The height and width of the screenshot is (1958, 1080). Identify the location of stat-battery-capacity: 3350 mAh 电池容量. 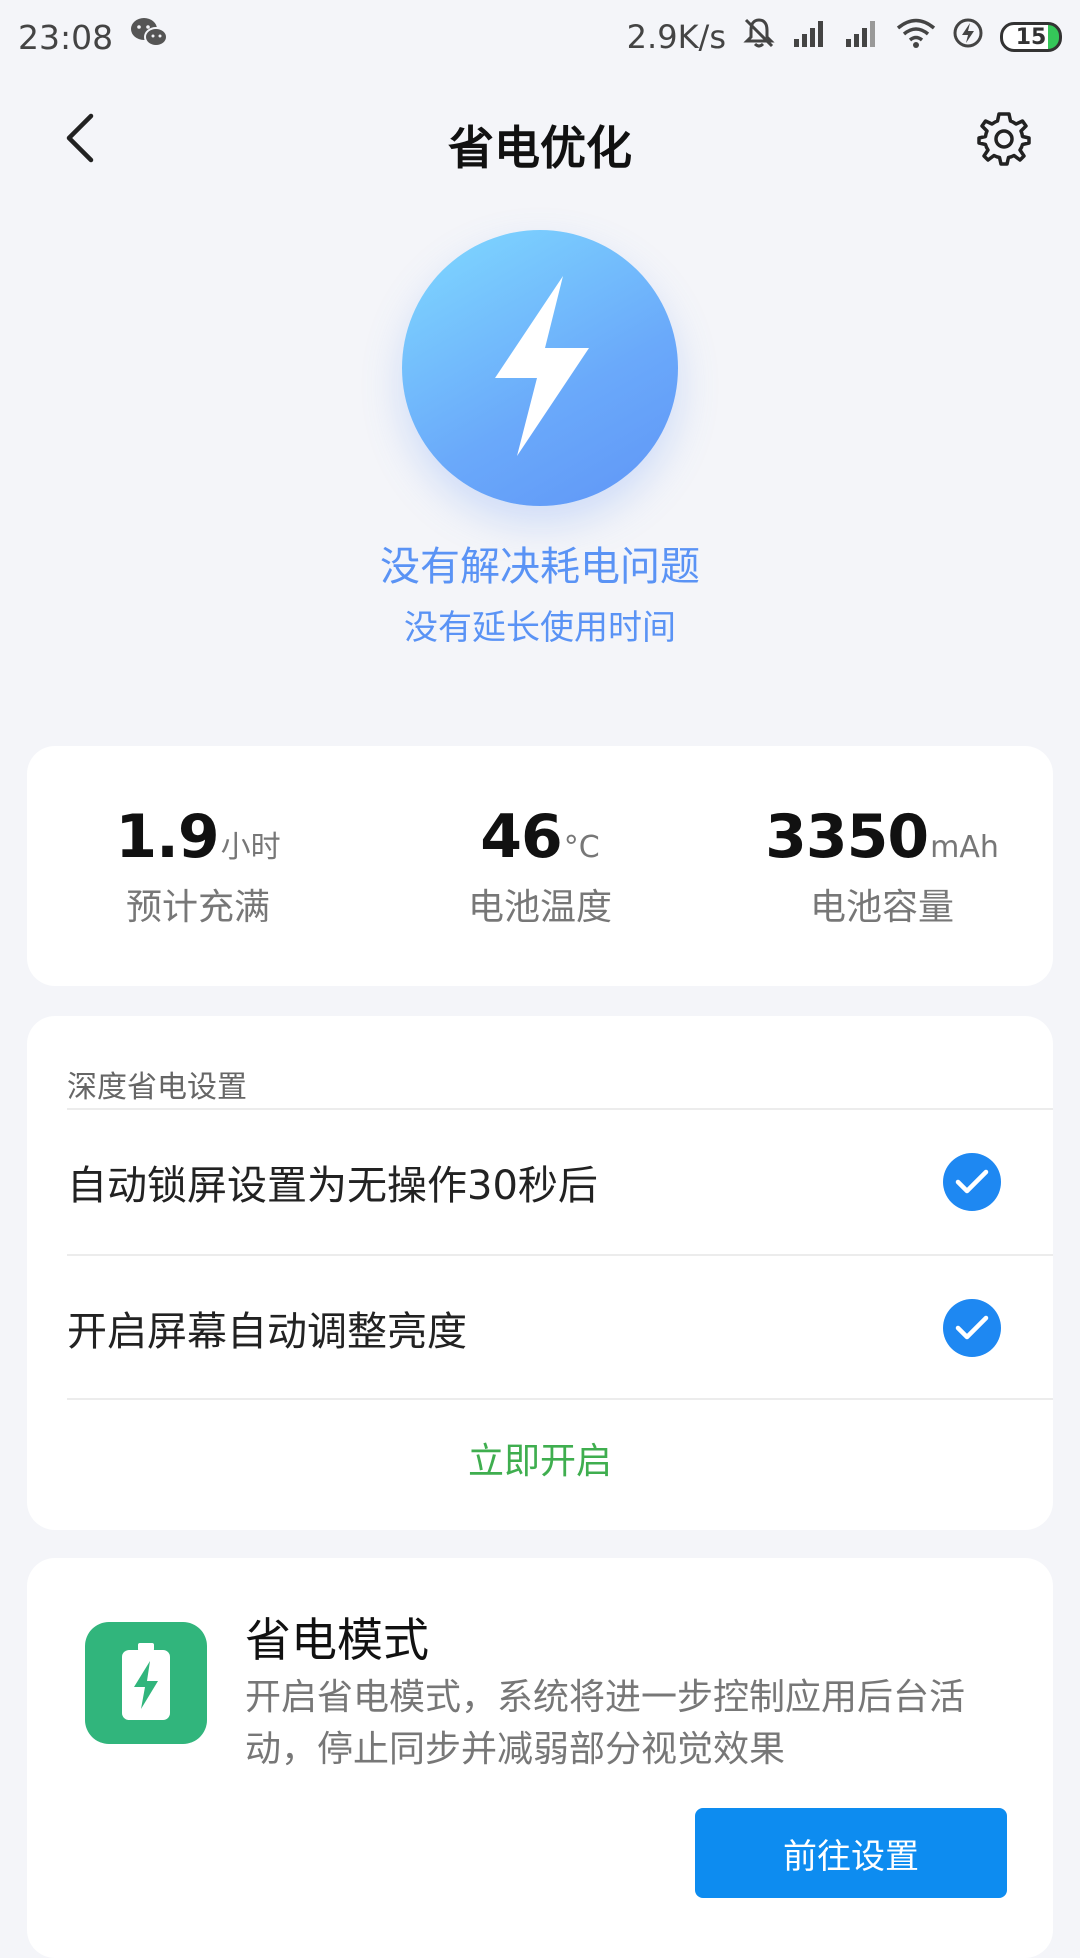
(882, 866).